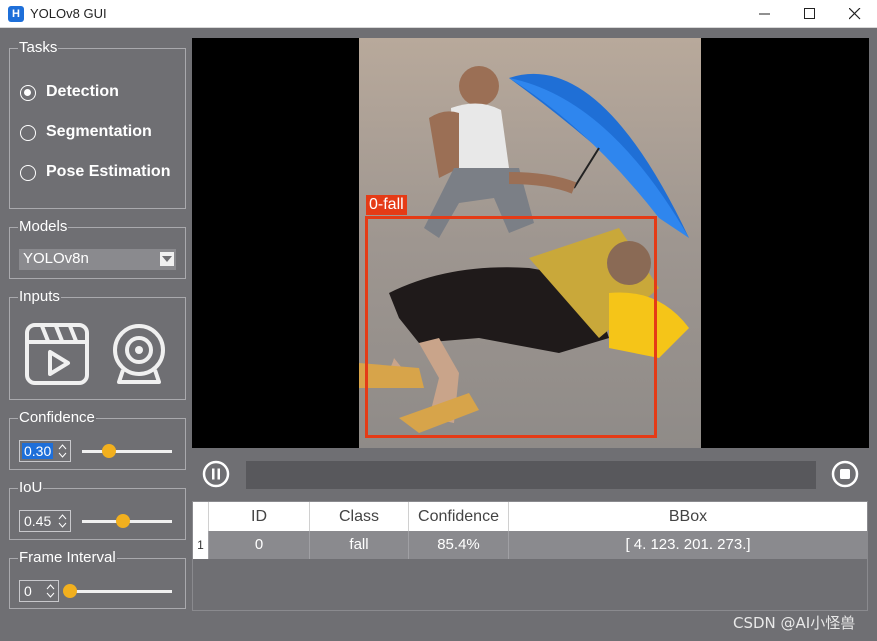  Describe the element at coordinates (38, 451) in the screenshot. I see `confidence-value: 0.30` at that location.